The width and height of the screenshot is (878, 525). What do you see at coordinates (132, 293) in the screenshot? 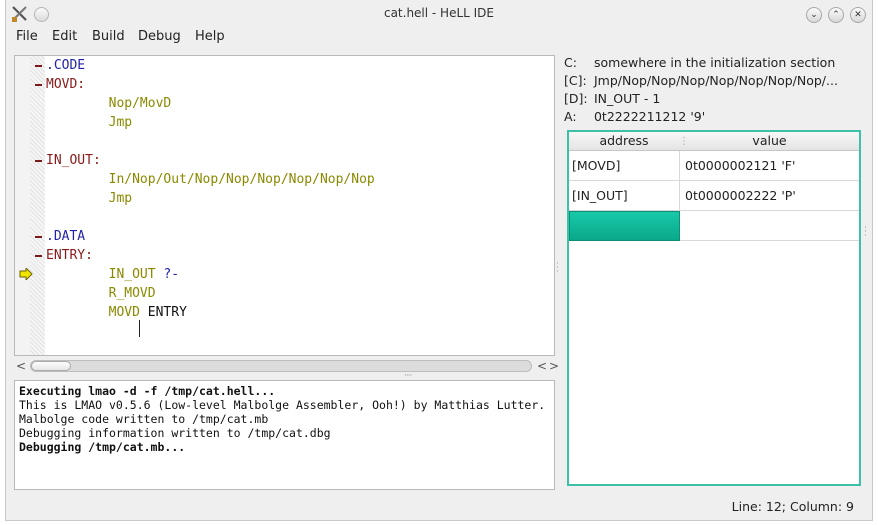
I see `code-token: R_MOVD` at bounding box center [132, 293].